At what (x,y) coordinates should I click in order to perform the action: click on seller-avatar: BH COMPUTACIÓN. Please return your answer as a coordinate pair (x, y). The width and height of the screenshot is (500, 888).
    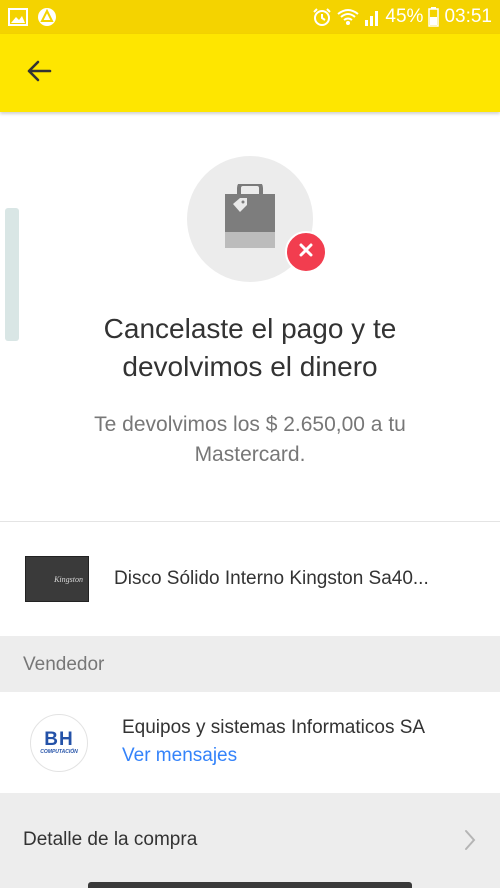
    Looking at the image, I should click on (59, 743).